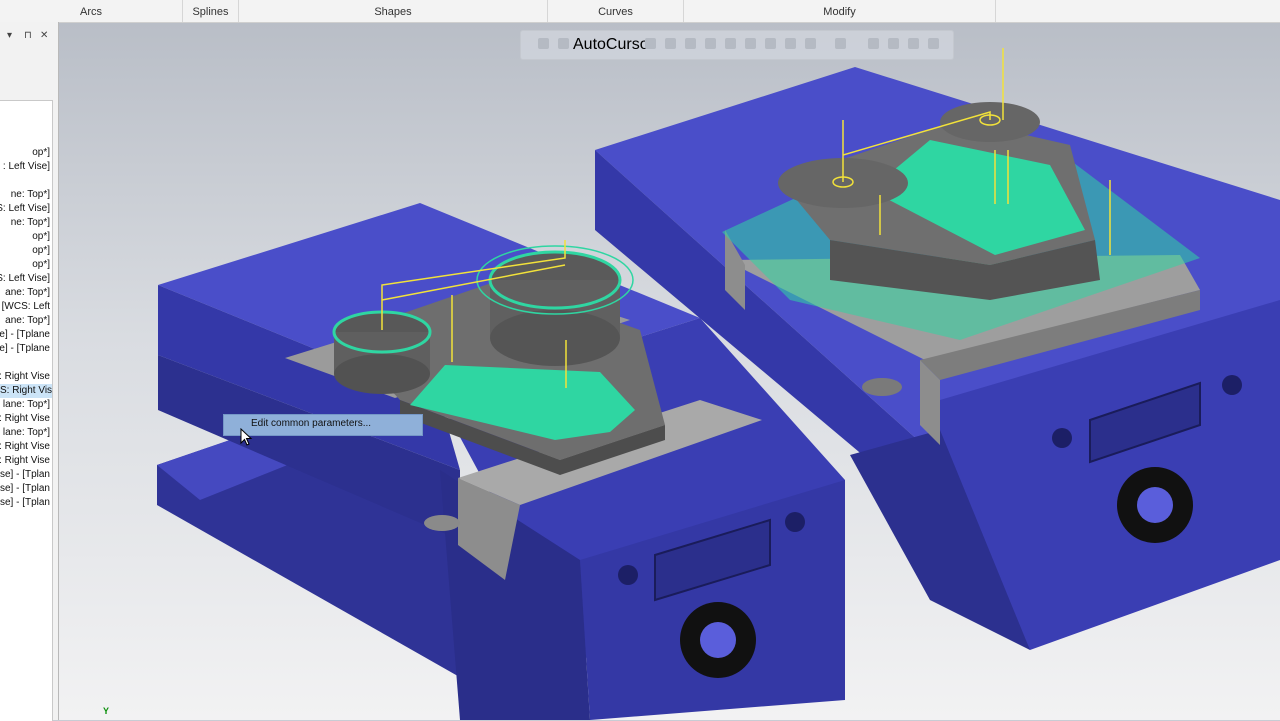 The width and height of the screenshot is (1280, 721). Describe the element at coordinates (26, 391) in the screenshot. I see `tree-row-selected: S: Right Vise` at that location.